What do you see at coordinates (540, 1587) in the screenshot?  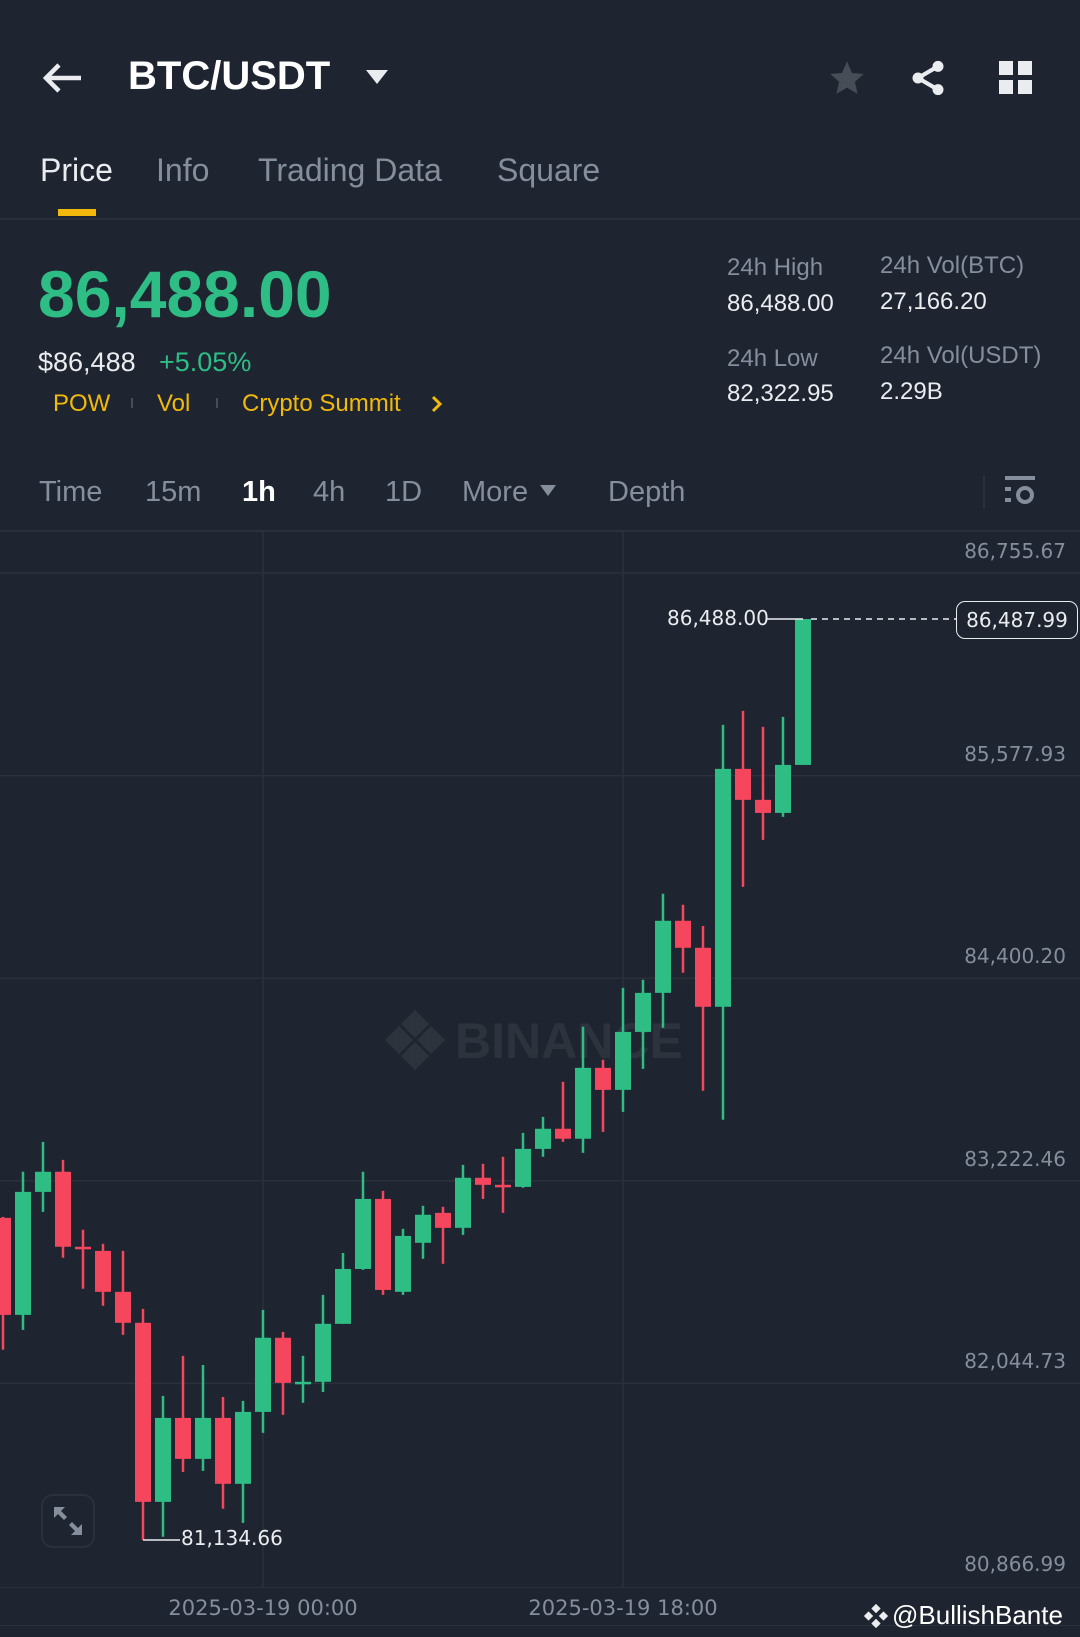 I see `axis-line` at bounding box center [540, 1587].